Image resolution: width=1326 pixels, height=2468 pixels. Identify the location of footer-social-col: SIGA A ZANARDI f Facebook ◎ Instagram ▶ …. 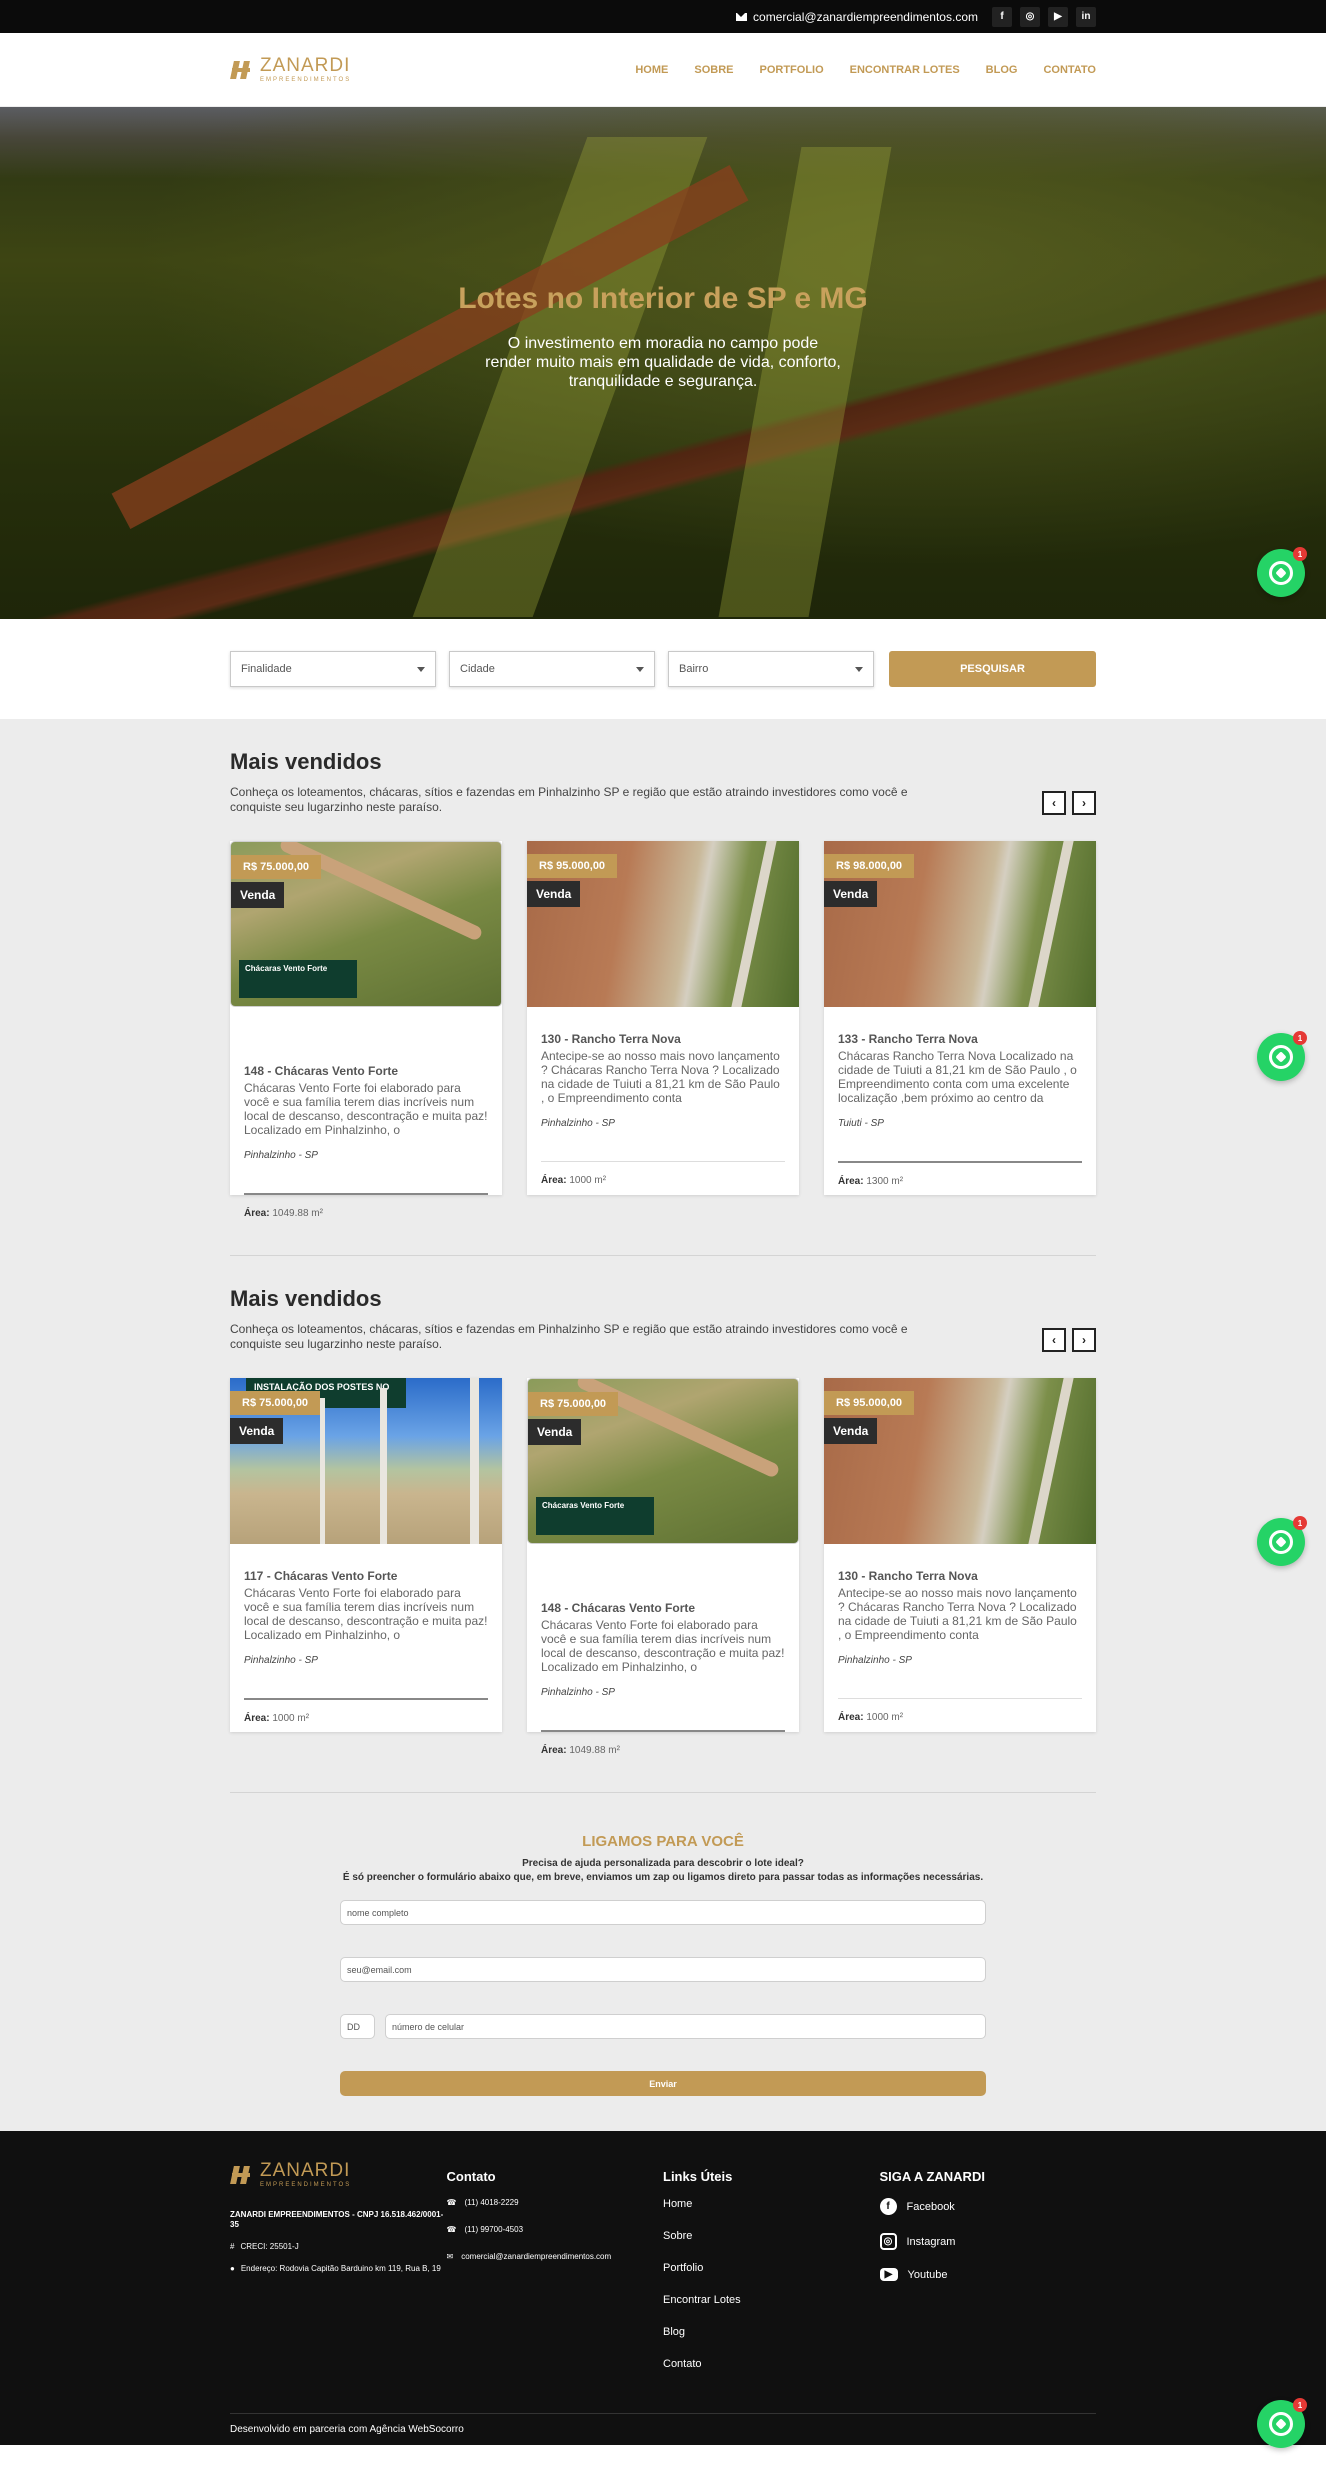
(988, 2275).